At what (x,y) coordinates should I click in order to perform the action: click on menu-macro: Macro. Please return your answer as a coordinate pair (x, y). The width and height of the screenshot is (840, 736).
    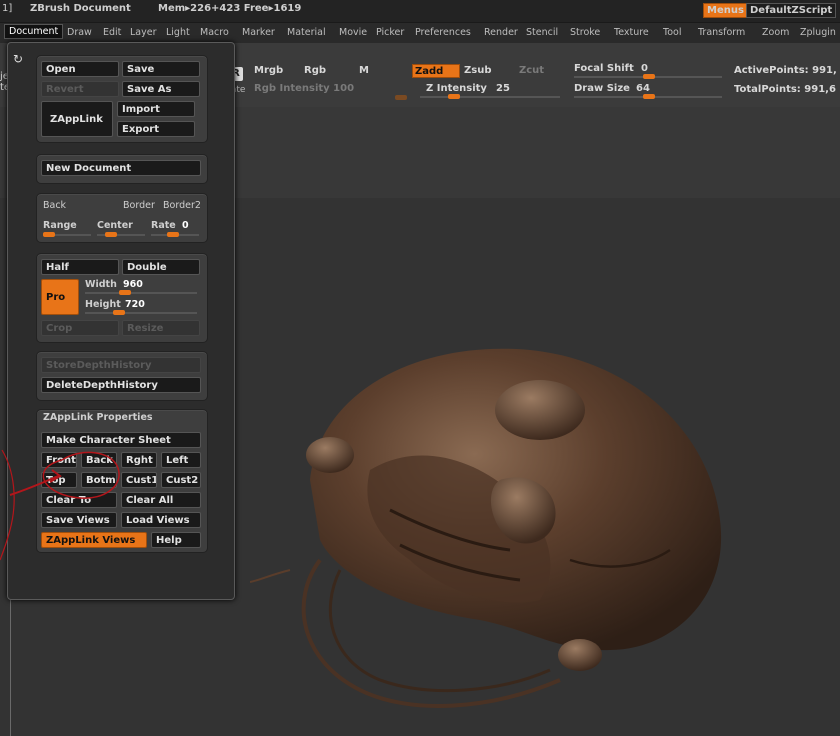
    Looking at the image, I should click on (214, 32).